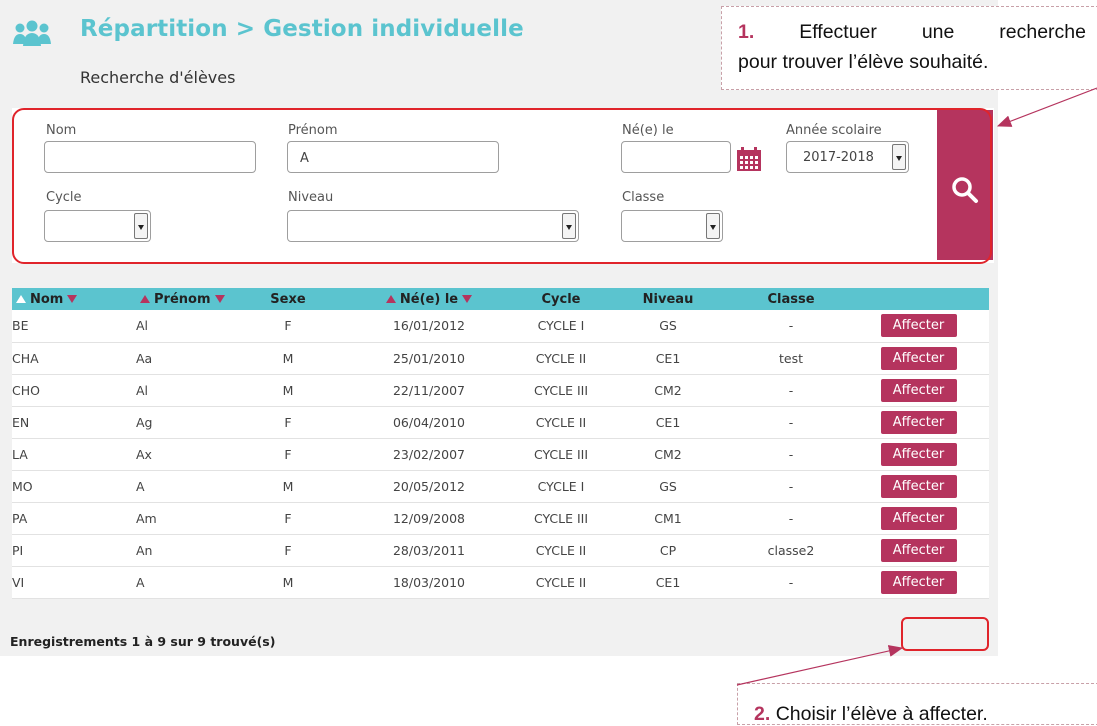 This screenshot has width=1097, height=726. Describe the element at coordinates (1046, 107) in the screenshot. I see `arrow-step1` at that location.